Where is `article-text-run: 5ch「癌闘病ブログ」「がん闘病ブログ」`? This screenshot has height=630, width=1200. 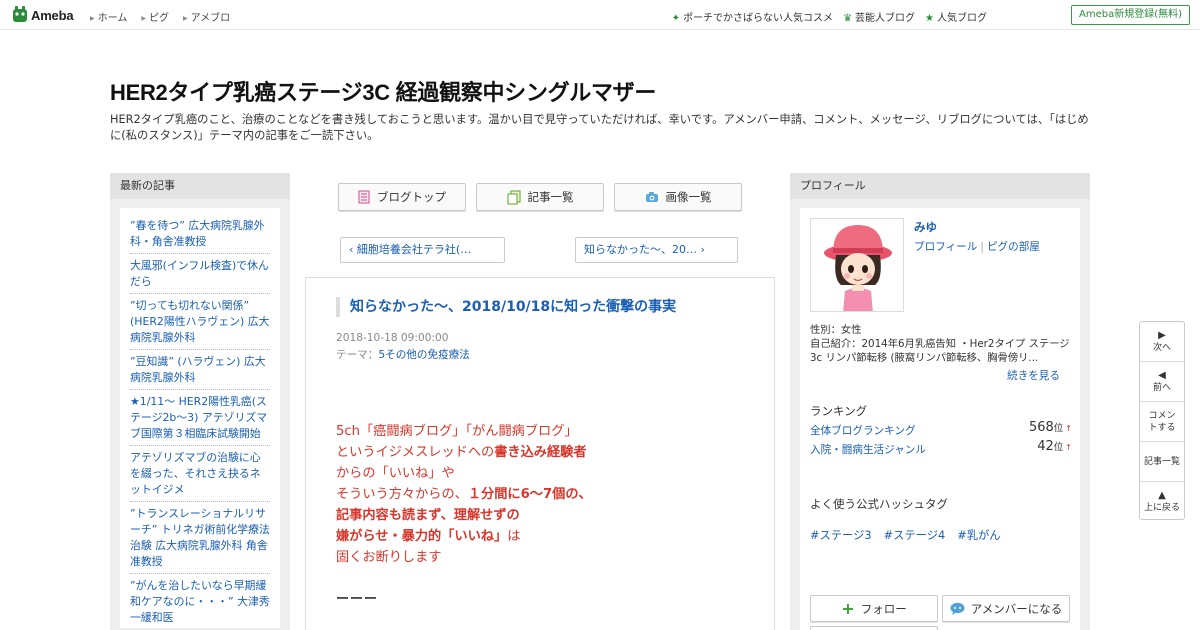 article-text-run: 5ch「癌闘病ブログ」「がん闘病ブログ」 is located at coordinates (457, 431).